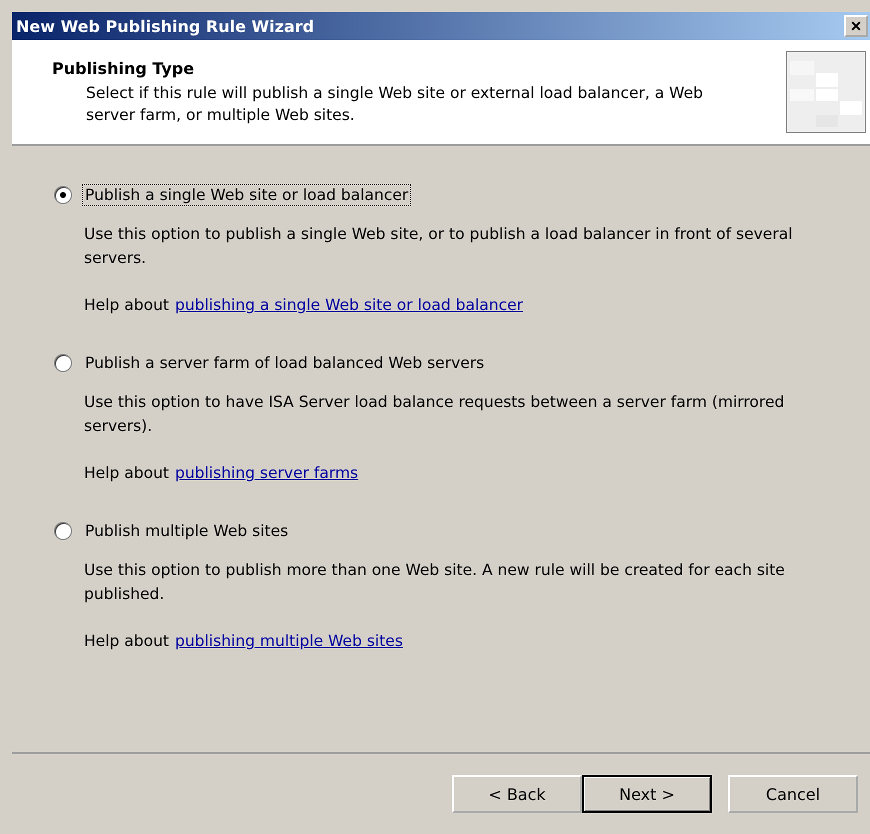  What do you see at coordinates (266, 473) in the screenshot?
I see `help-link: publishing server farms` at bounding box center [266, 473].